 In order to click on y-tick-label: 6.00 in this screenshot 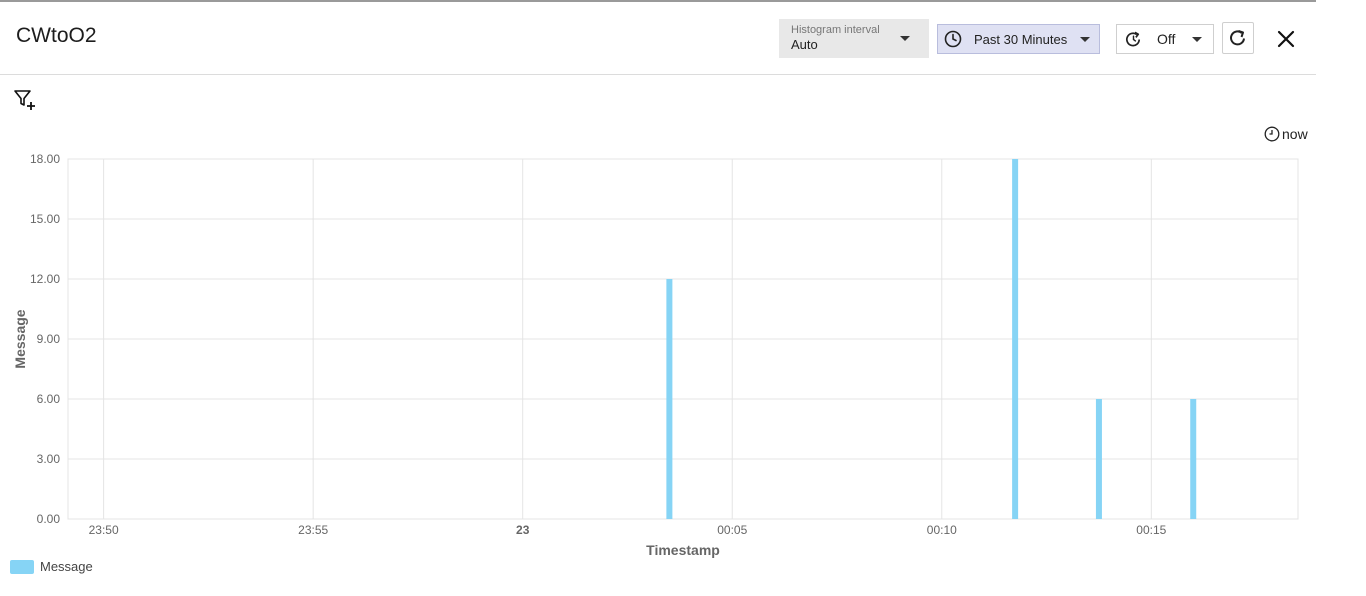, I will do `click(49, 399)`.